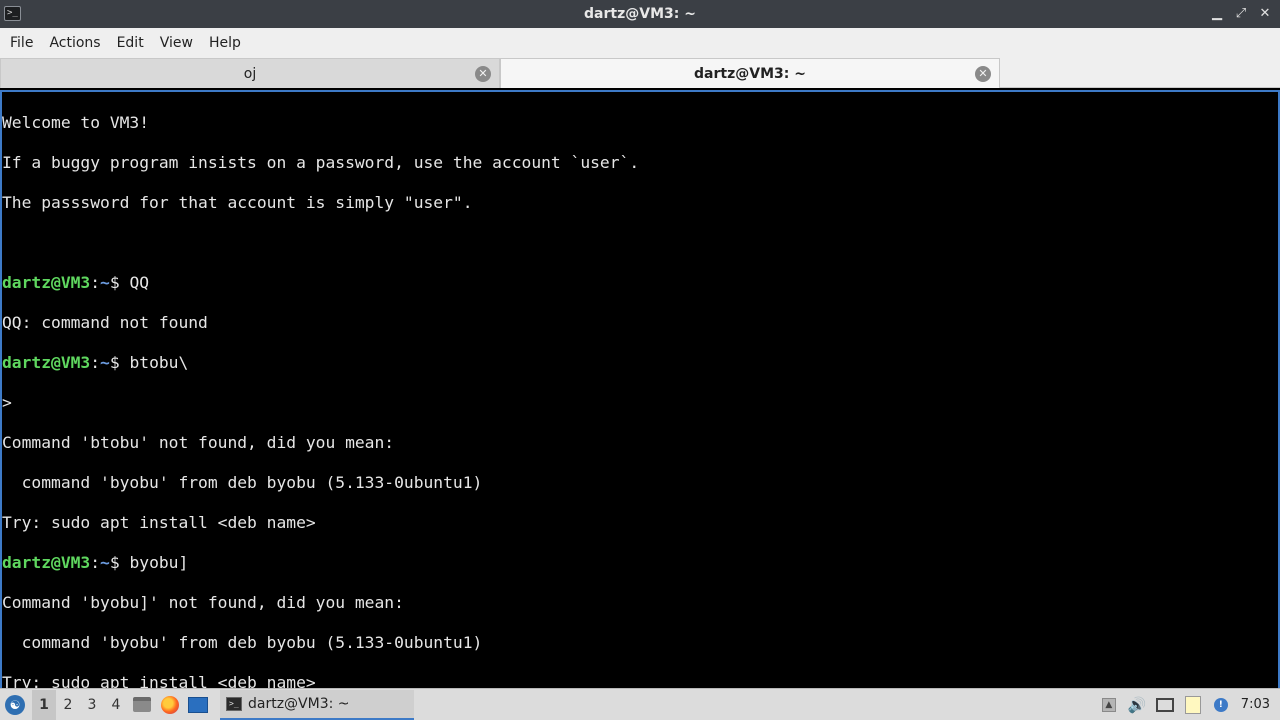 Image resolution: width=1280 pixels, height=720 pixels. Describe the element at coordinates (1217, 14) in the screenshot. I see `minimize-button: ▁` at that location.